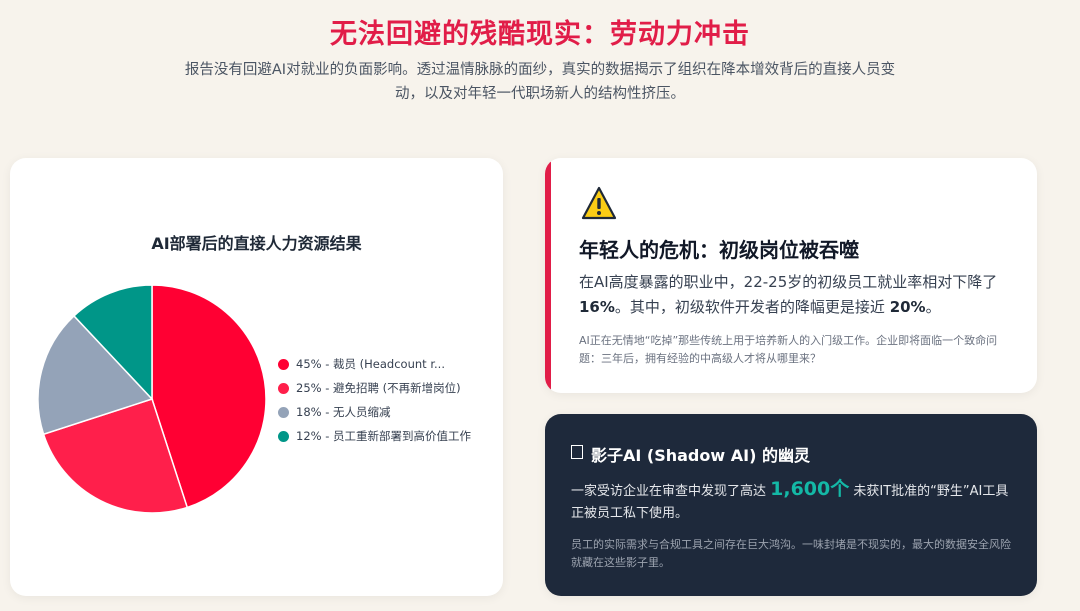 The image size is (1080, 611). Describe the element at coordinates (548, 275) in the screenshot. I see `card-accent-bar` at that location.